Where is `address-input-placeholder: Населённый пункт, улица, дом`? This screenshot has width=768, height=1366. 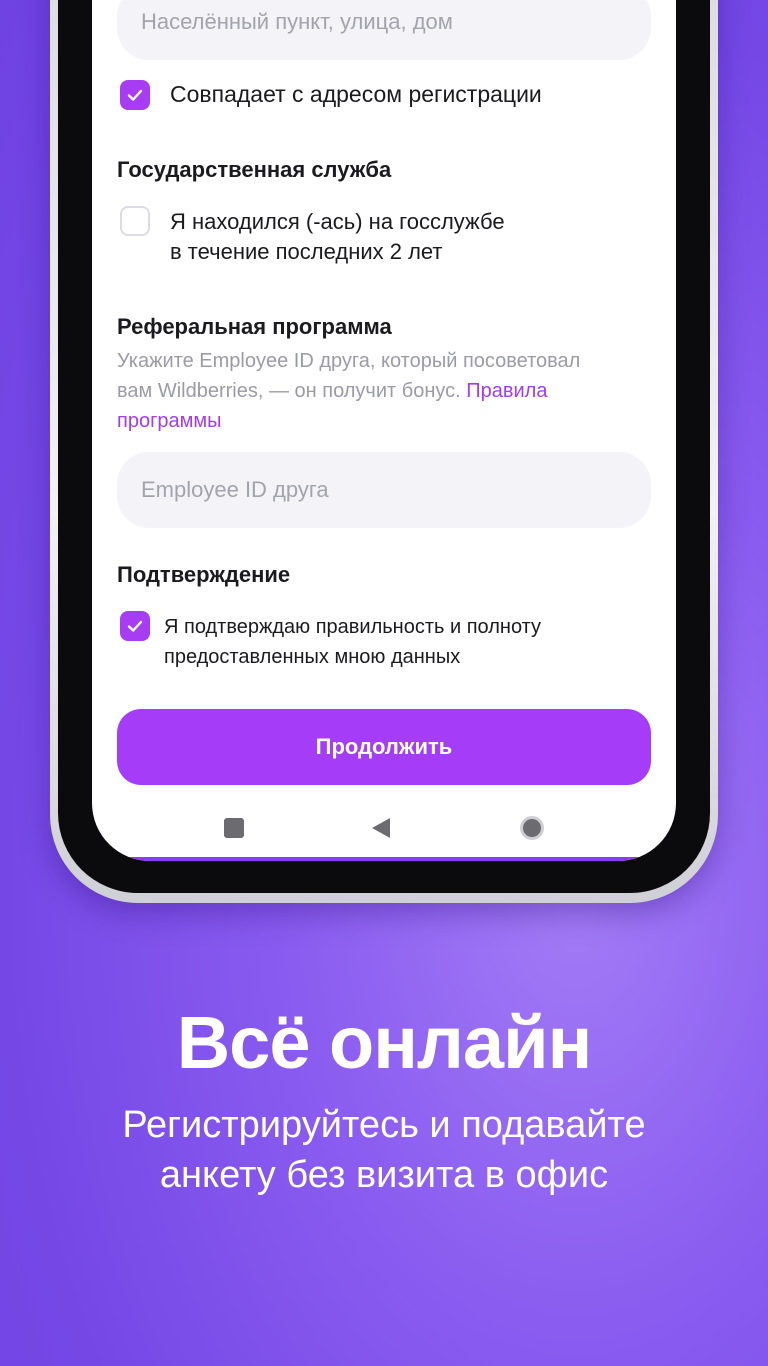 address-input-placeholder: Населённый пункт, улица, дом is located at coordinates (297, 21).